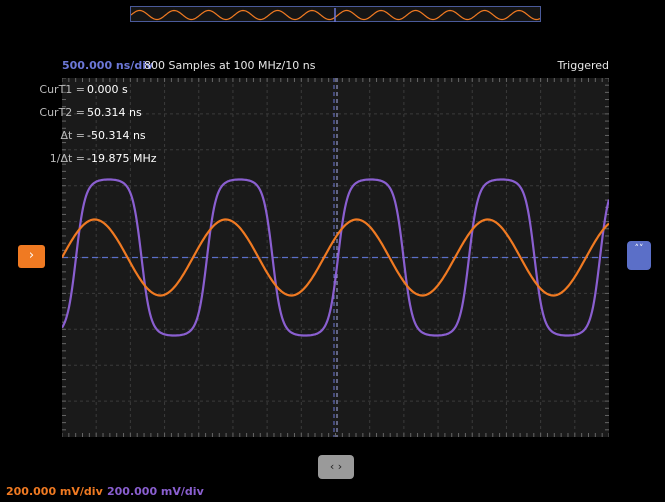 Image resolution: width=665 pixels, height=502 pixels. I want to click on horizontal-pan-button: ‹ ›, so click(336, 467).